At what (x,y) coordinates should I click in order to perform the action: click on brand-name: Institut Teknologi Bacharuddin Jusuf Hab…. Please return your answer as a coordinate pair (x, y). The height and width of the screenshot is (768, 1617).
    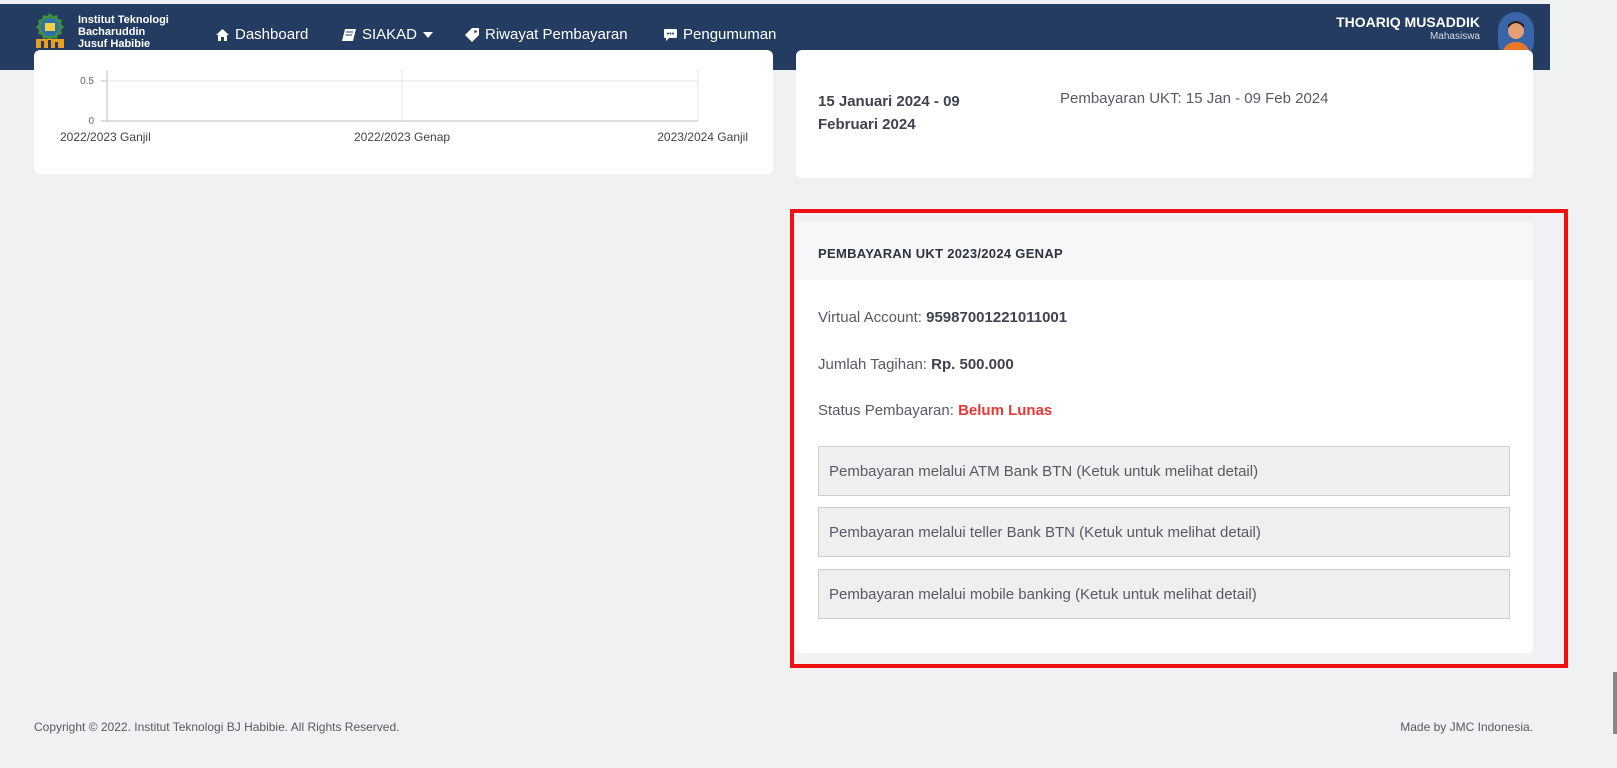
    Looking at the image, I should click on (123, 32).